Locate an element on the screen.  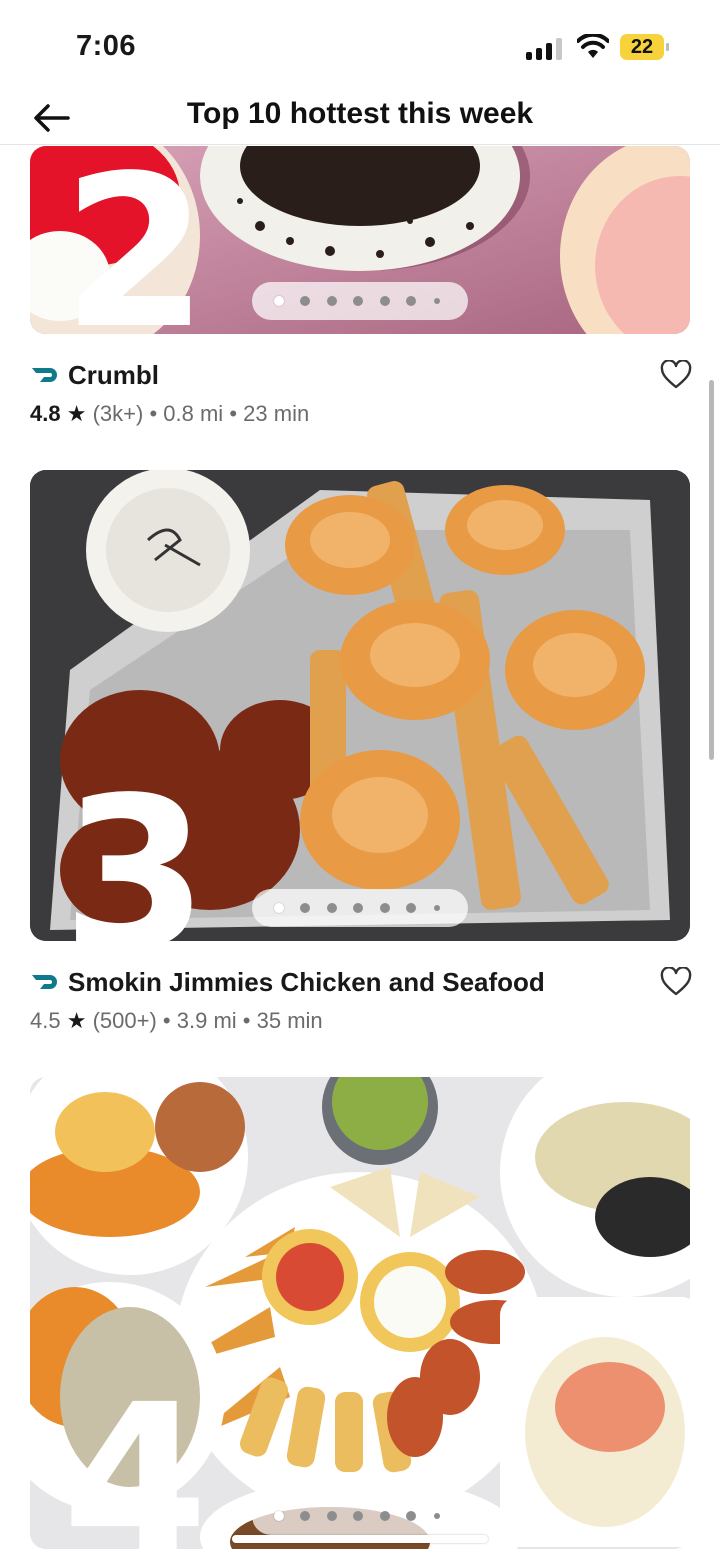
page-header: Top 10 hottest this week is located at coordinates (360, 118).